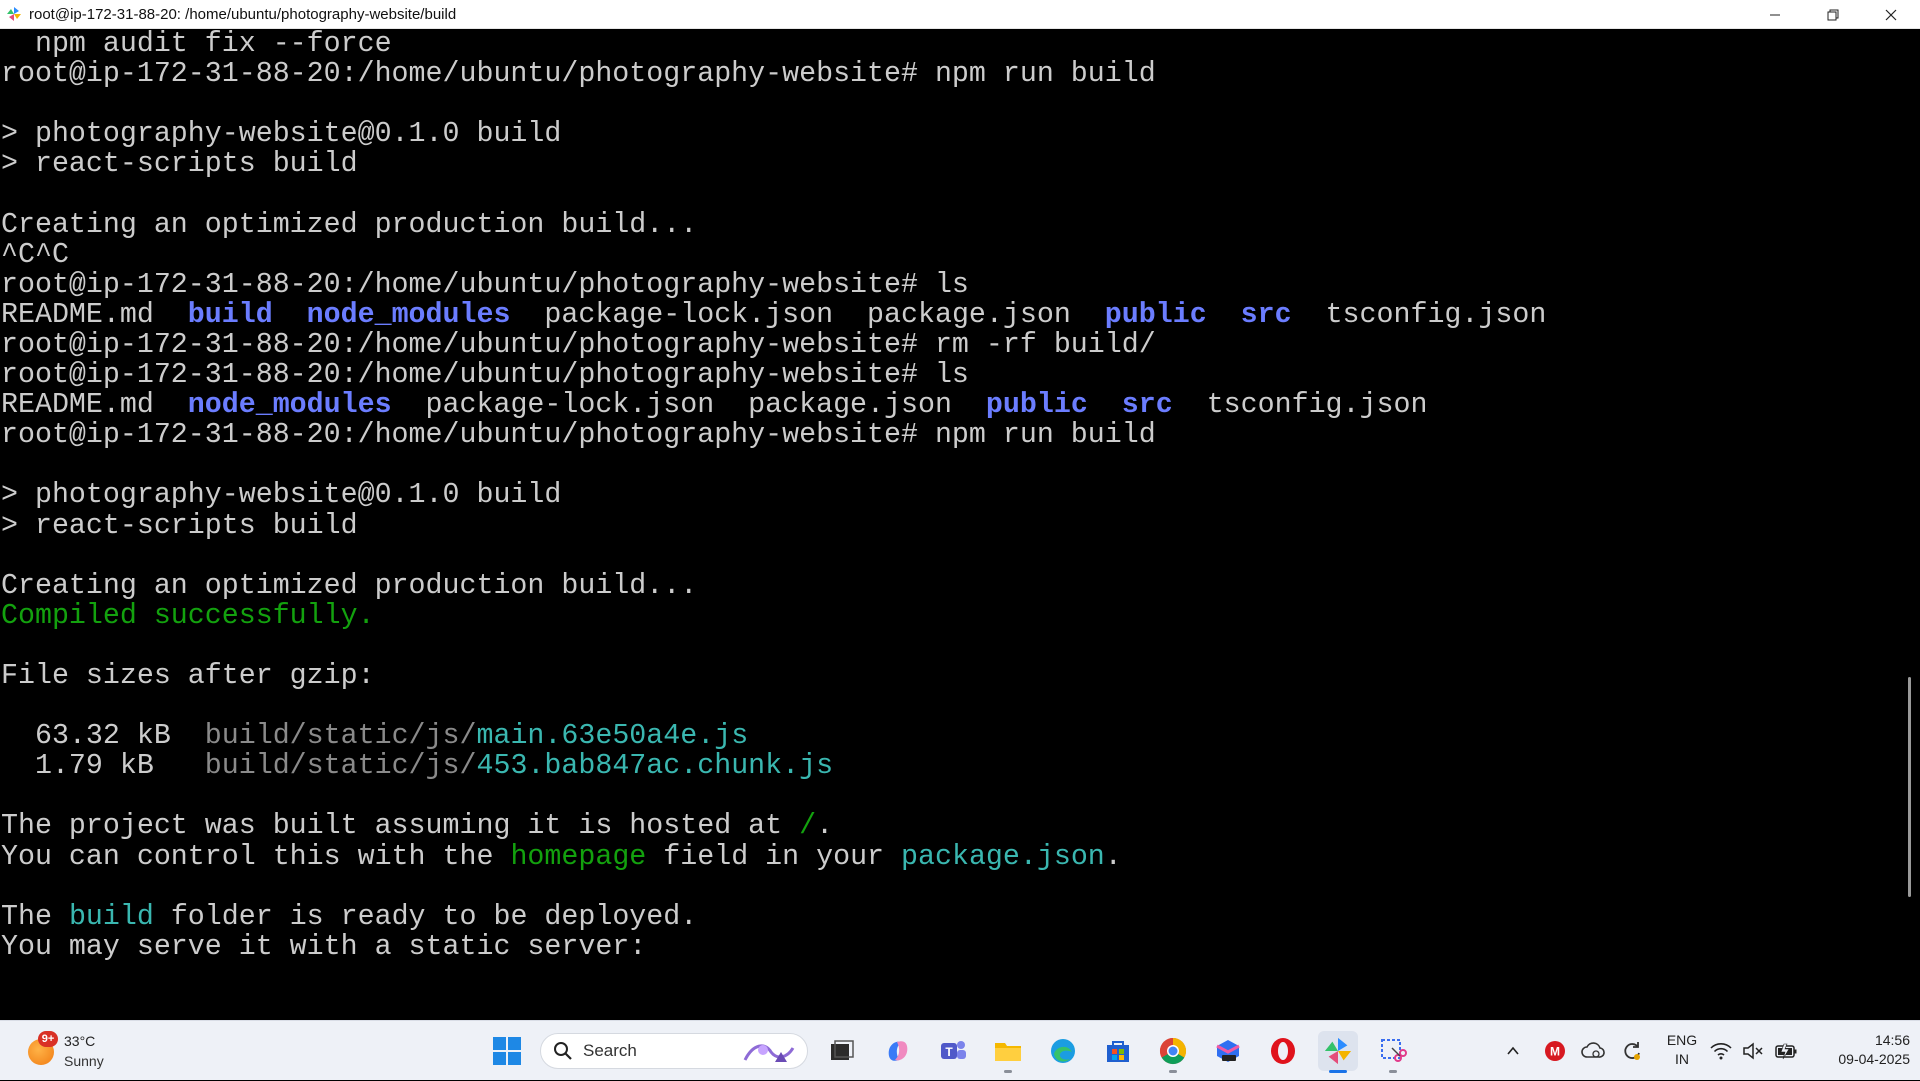  I want to click on terminal-line: You may serve it with a static server:, so click(773, 947).